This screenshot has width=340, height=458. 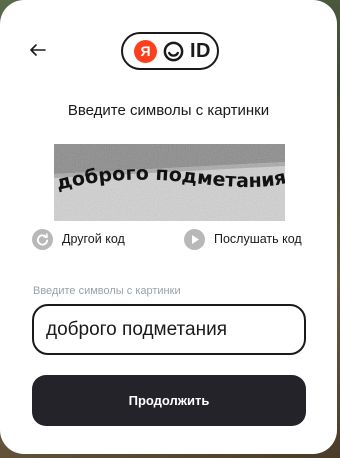 What do you see at coordinates (169, 400) in the screenshot?
I see `continue-button: Продолжить` at bounding box center [169, 400].